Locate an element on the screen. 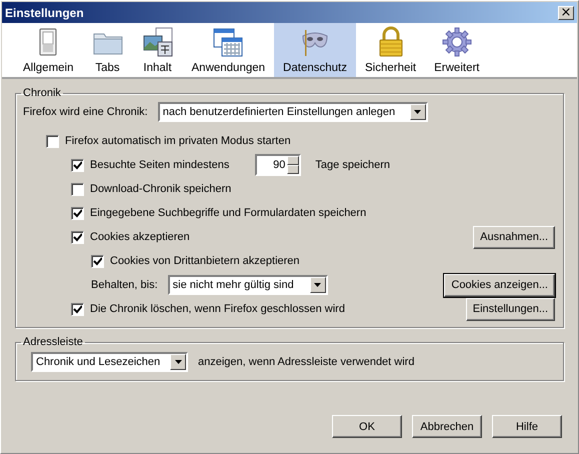 The image size is (579, 454). history-mode-dropdown: nach benutzerdefinierten Einstellungen anlegen is located at coordinates (293, 112).